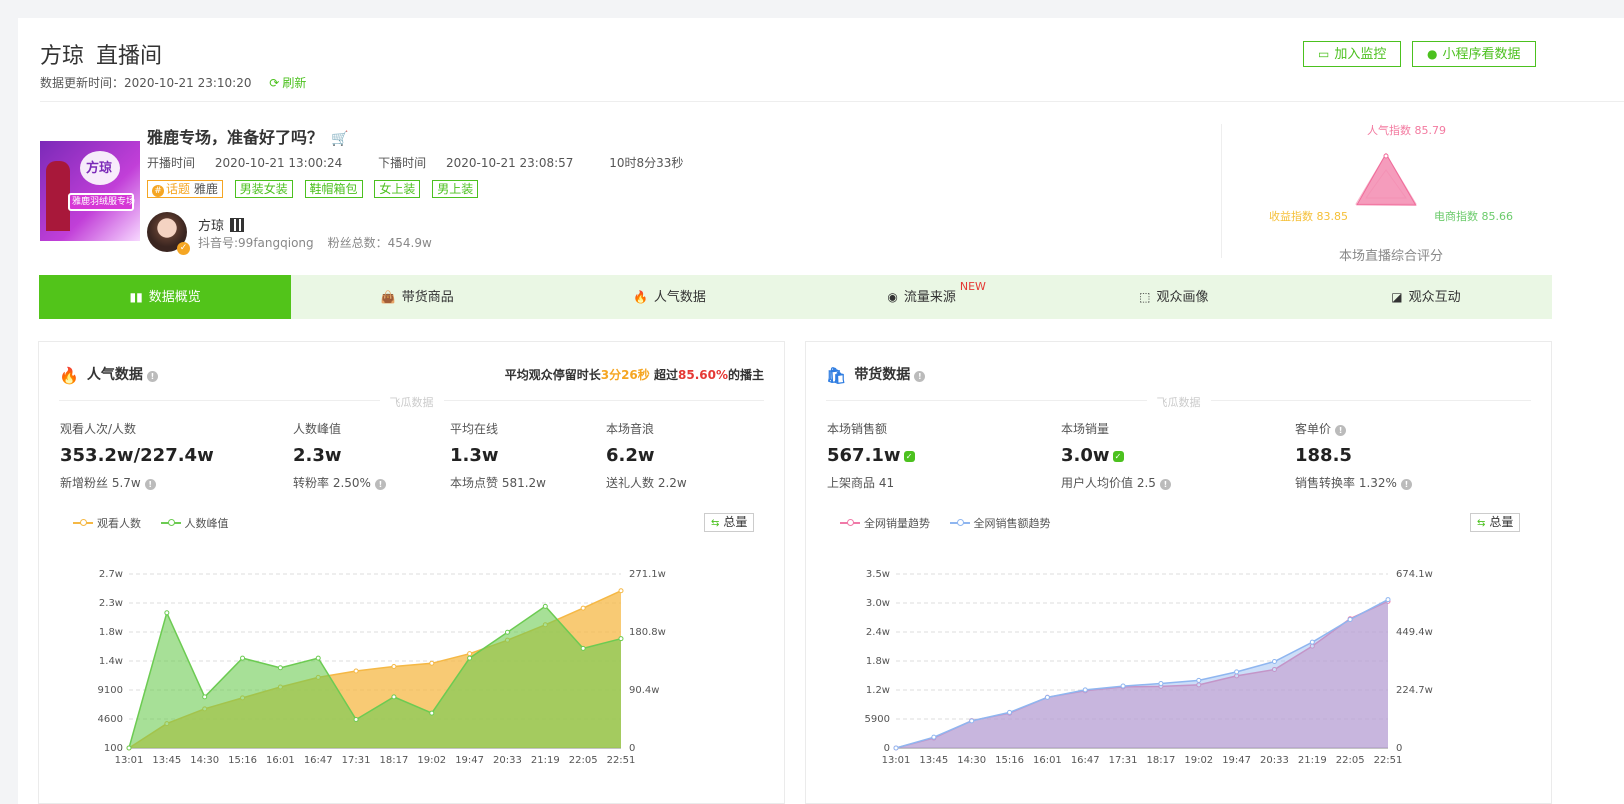 Image resolution: width=1624 pixels, height=804 pixels. I want to click on y-tick-left: 1.2w, so click(878, 690).